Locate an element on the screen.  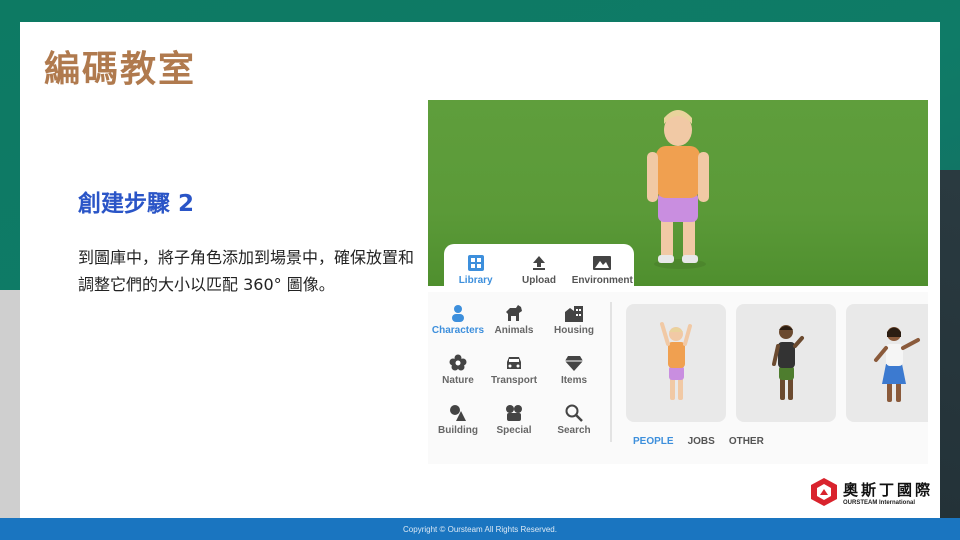
upload-icon is located at coordinates (538, 262).